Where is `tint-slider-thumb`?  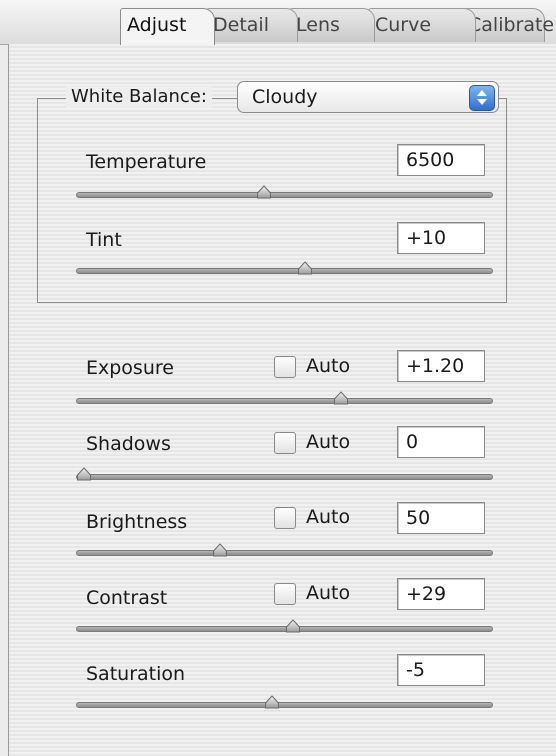 tint-slider-thumb is located at coordinates (305, 268).